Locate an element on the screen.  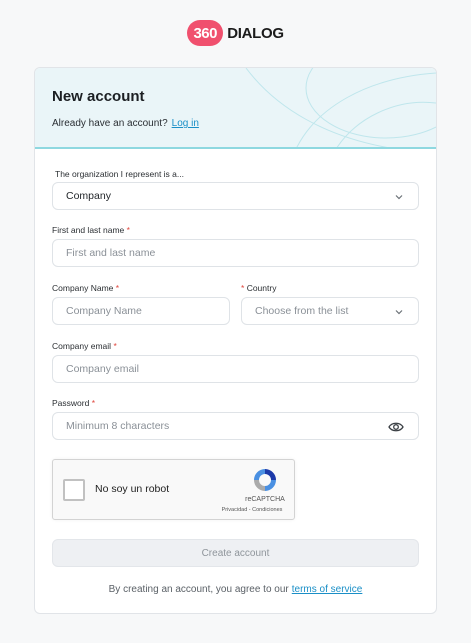
password-input: Minimum 8 characters is located at coordinates (235, 426).